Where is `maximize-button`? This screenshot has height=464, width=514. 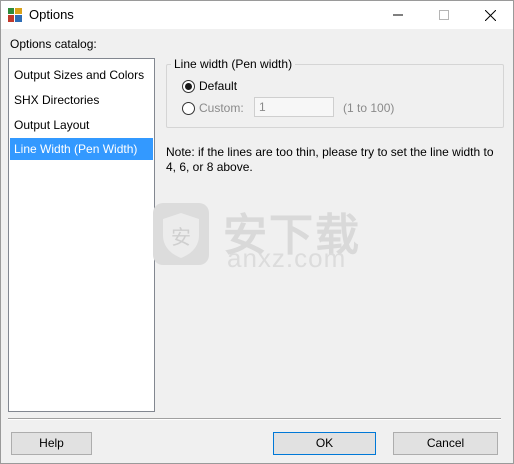
maximize-button is located at coordinates (444, 15).